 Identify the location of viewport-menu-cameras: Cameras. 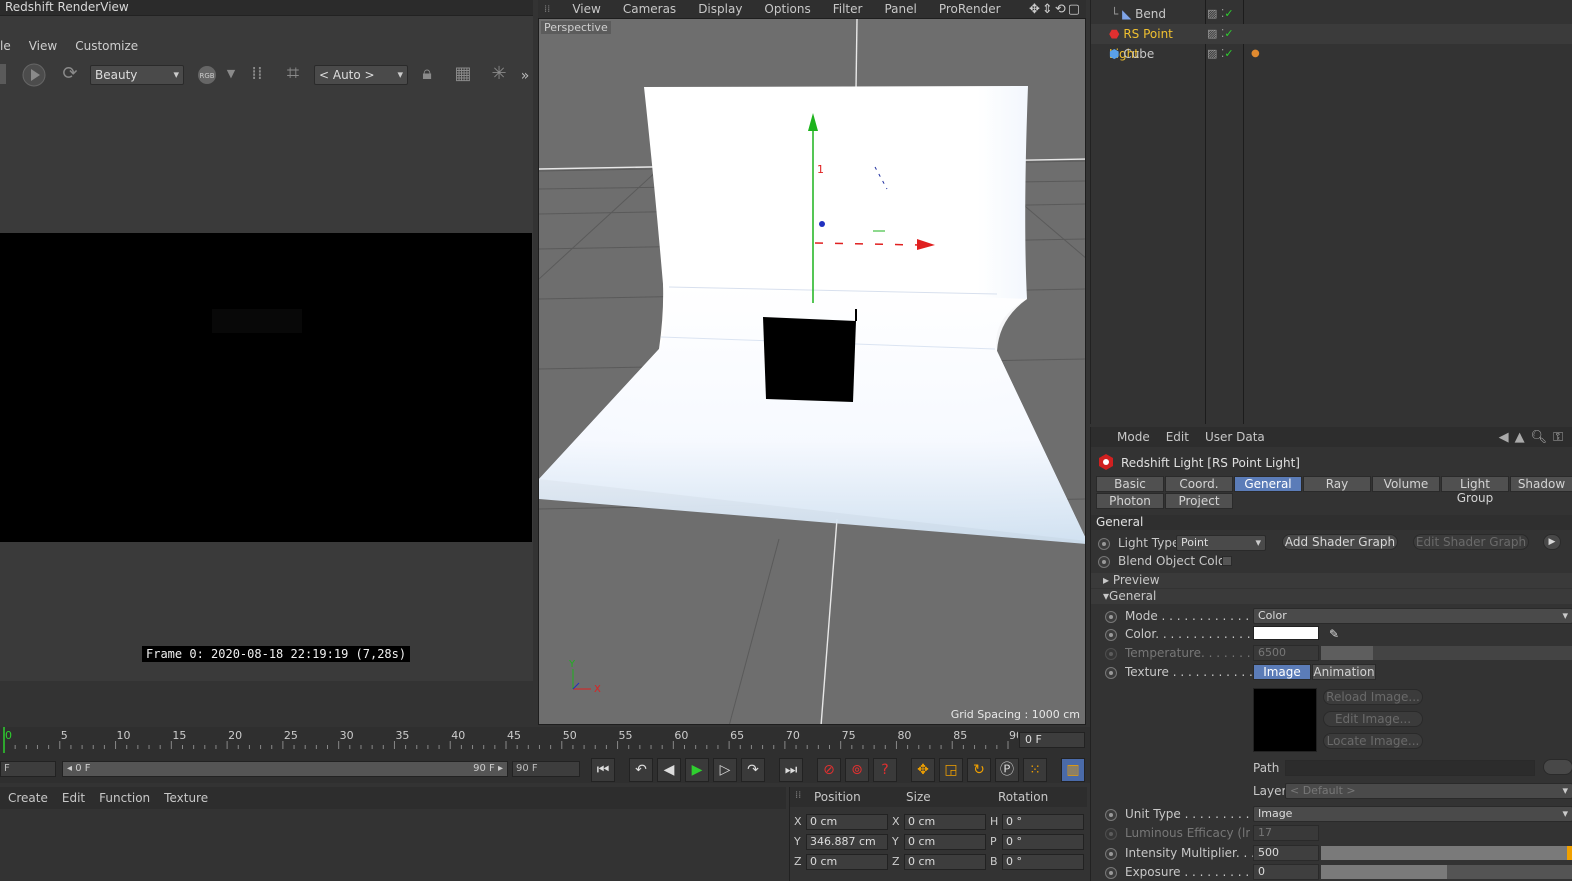
(649, 9).